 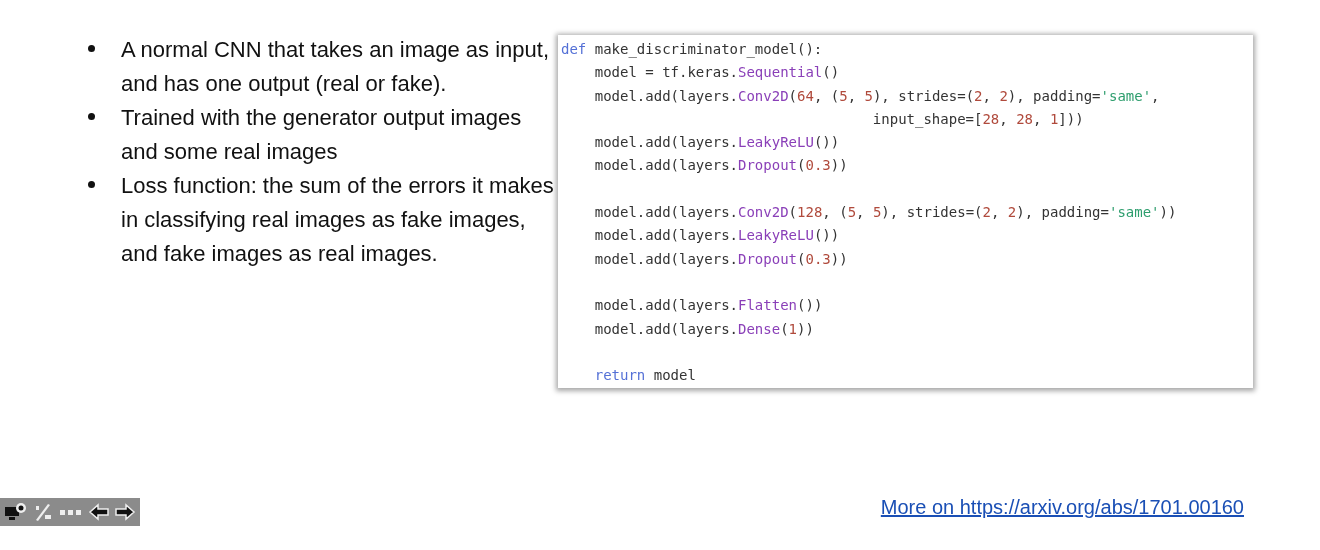 What do you see at coordinates (335, 67) in the screenshot?
I see `bullet-text: A normal CNN that takes an image as input, and has one output (real or fake).` at bounding box center [335, 67].